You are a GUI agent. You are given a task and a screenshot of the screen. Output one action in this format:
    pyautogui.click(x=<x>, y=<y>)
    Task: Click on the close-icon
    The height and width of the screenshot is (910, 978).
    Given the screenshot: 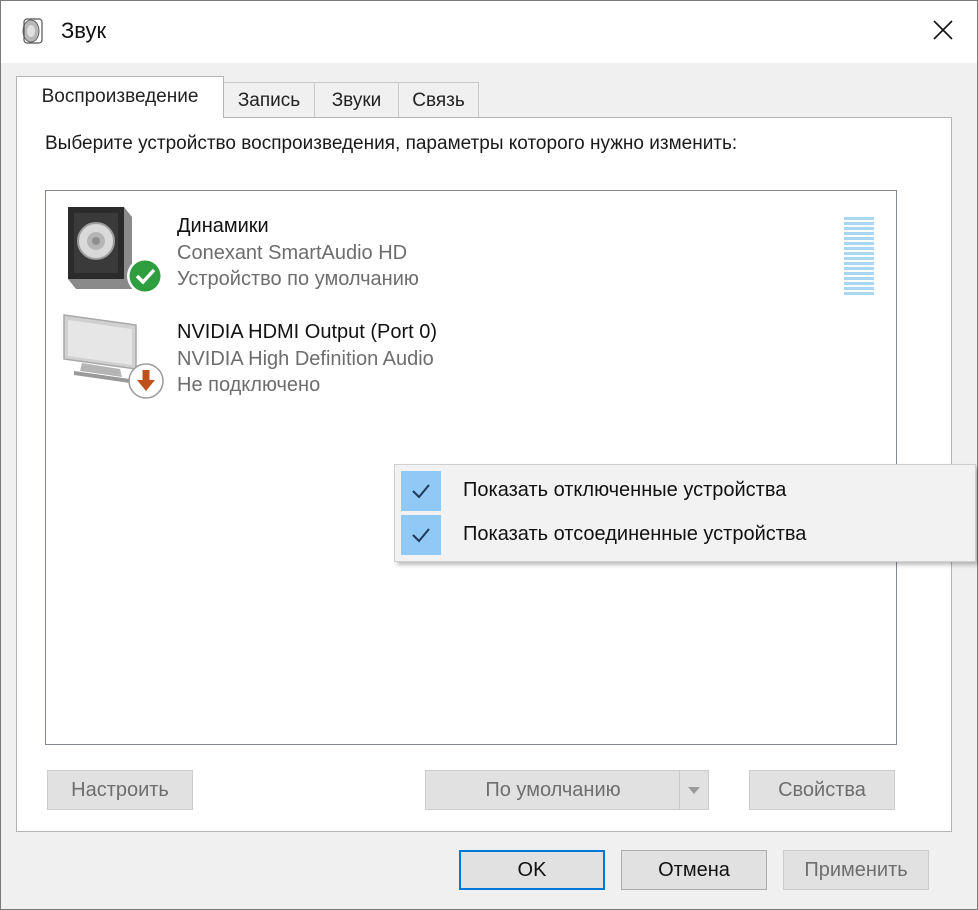 What is the action you would take?
    pyautogui.click(x=943, y=32)
    